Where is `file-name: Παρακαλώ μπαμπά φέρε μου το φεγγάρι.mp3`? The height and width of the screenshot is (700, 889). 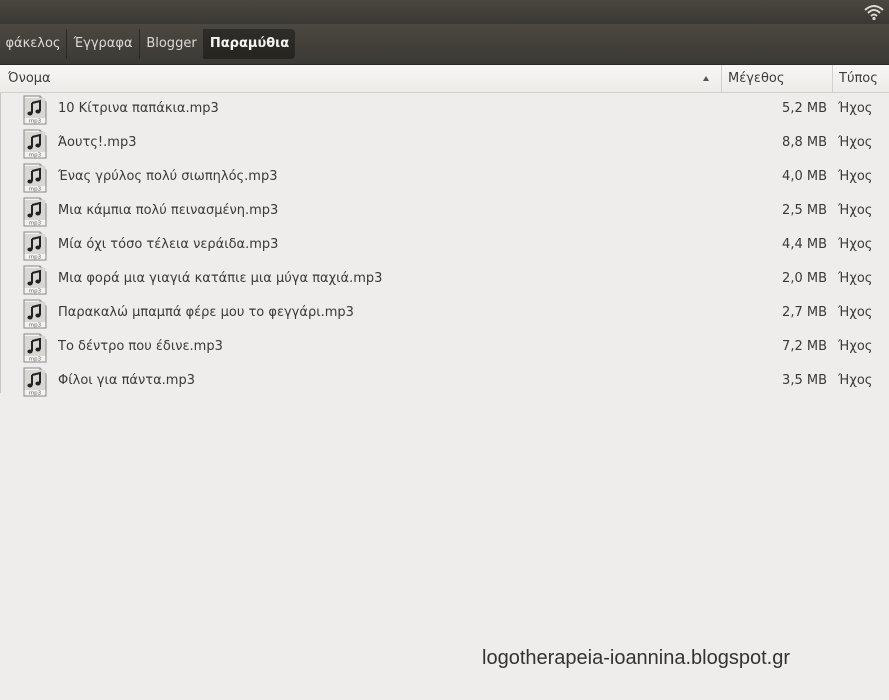 file-name: Παρακαλώ μπαμπά φέρε μου το φεγγάρι.mp3 is located at coordinates (206, 312).